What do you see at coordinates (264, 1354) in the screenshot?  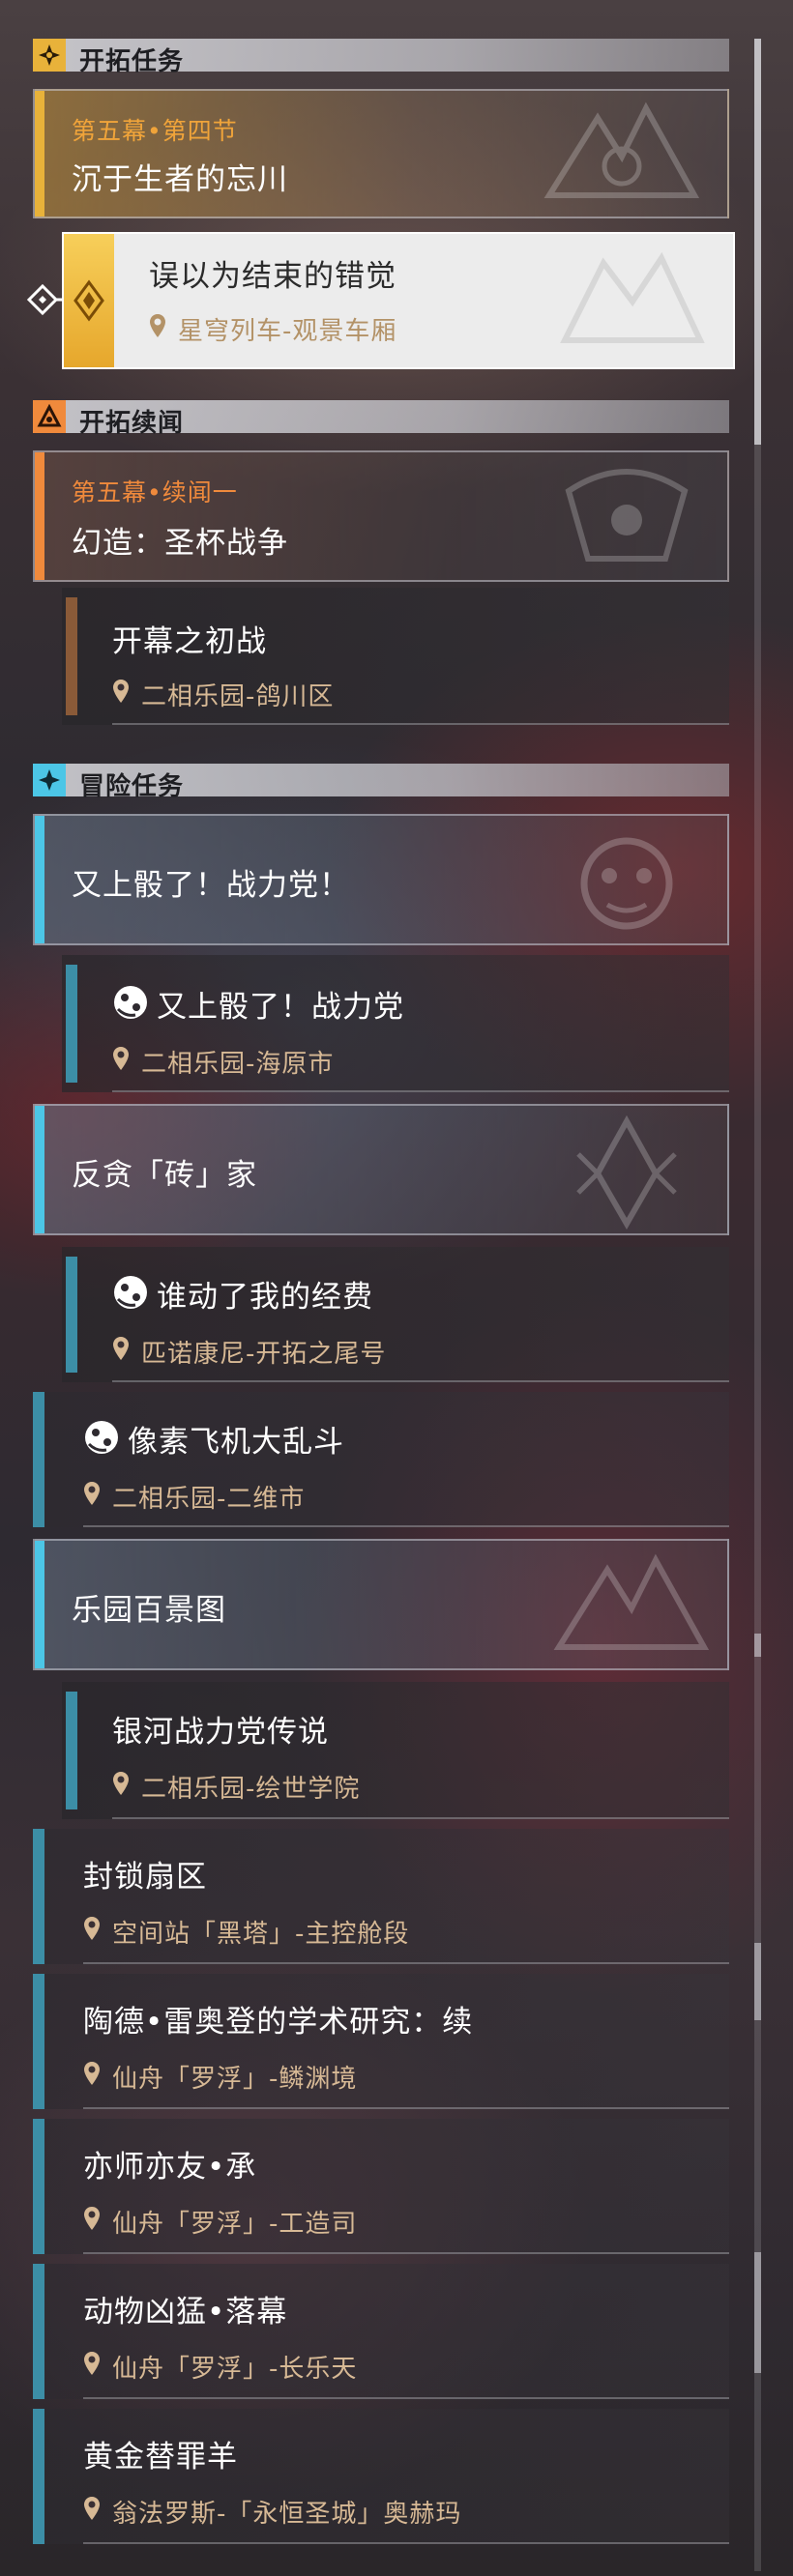 I see `quest-location: 匹诺康尼-开拓之尾号` at bounding box center [264, 1354].